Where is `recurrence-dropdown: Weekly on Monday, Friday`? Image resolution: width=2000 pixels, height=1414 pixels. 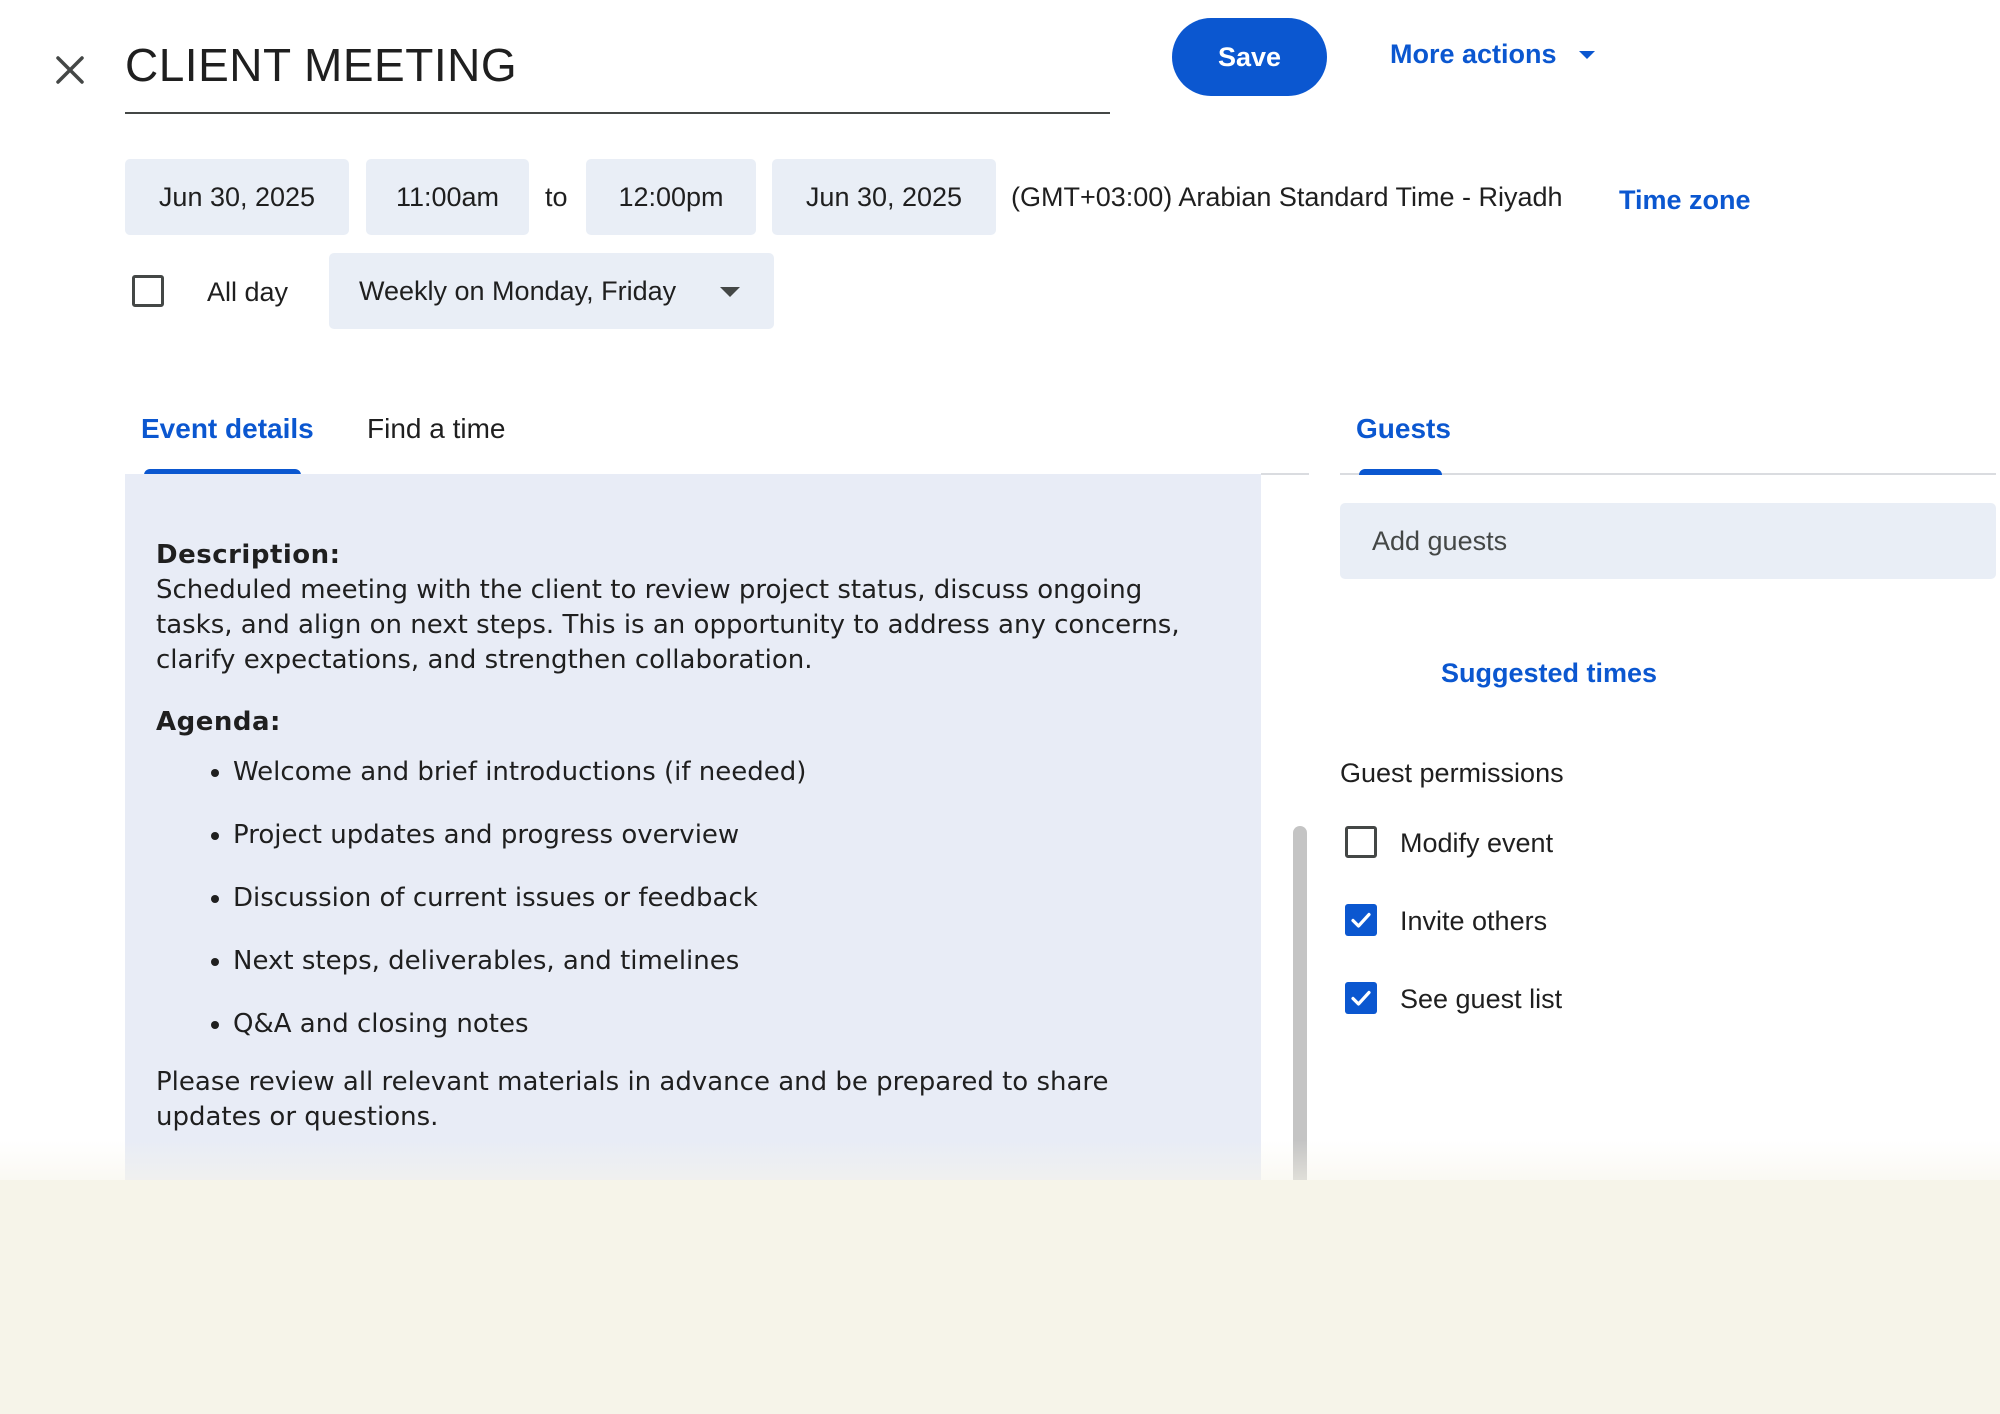 recurrence-dropdown: Weekly on Monday, Friday is located at coordinates (551, 291).